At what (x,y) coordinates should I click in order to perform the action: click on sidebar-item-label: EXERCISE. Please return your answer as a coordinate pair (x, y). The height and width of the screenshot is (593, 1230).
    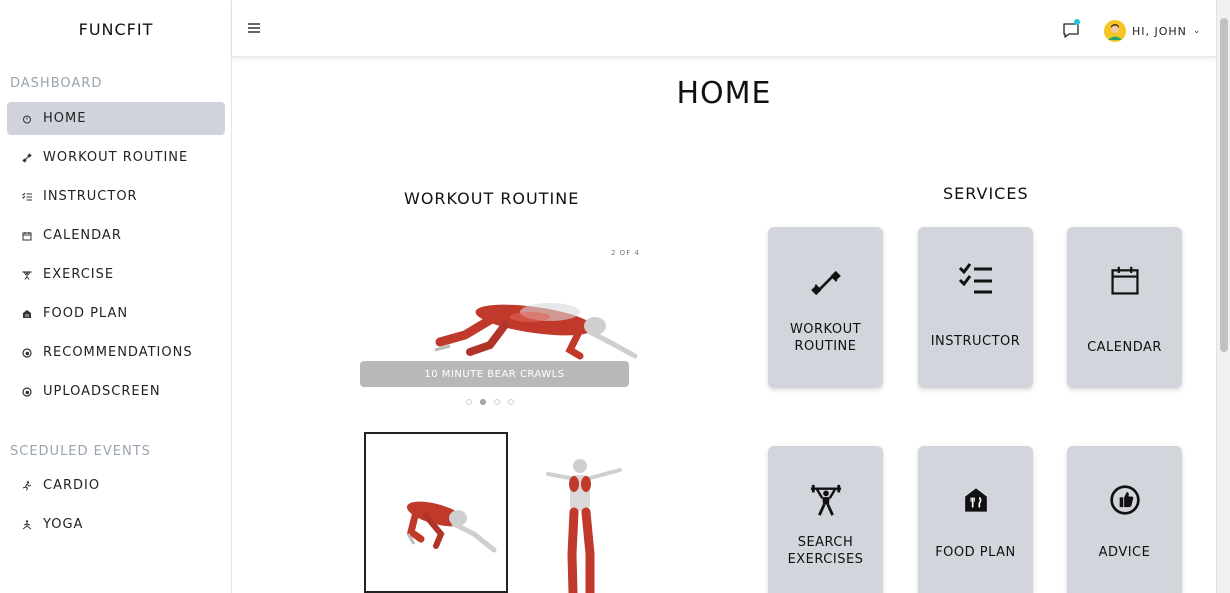
    Looking at the image, I should click on (79, 274).